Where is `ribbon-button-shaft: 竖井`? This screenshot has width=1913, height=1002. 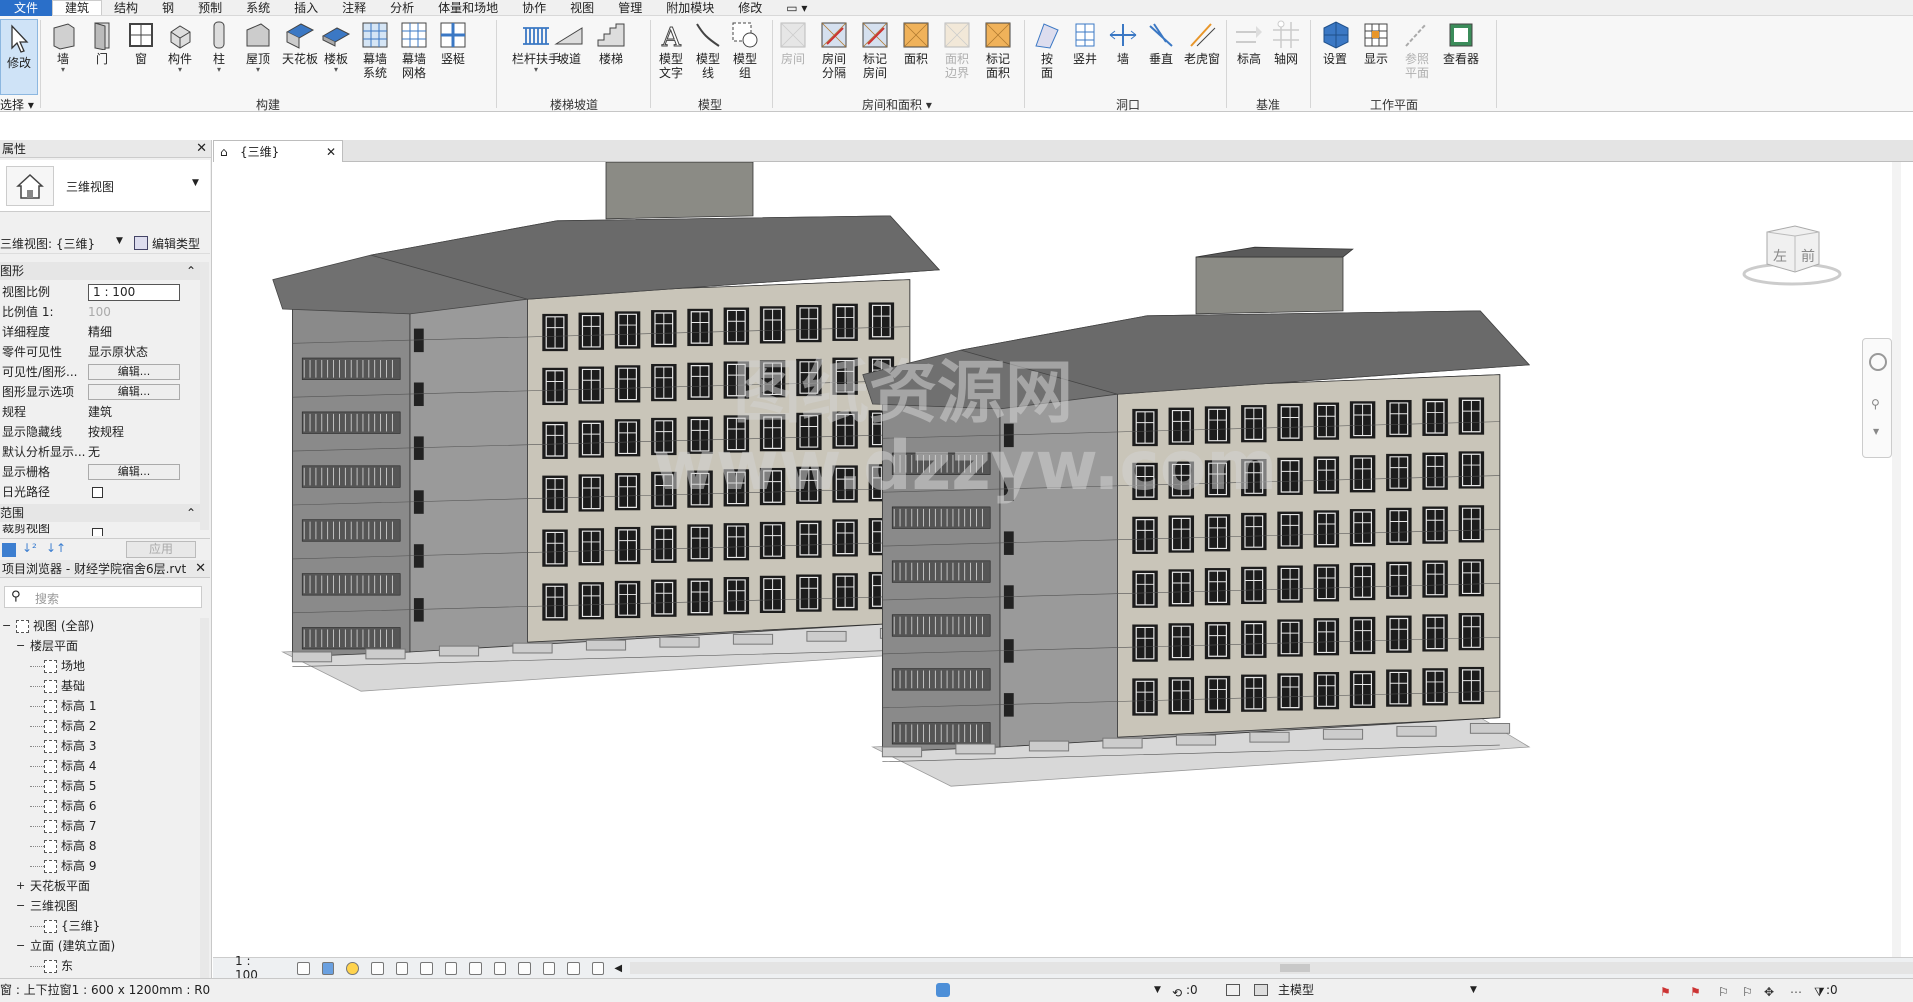
ribbon-button-shaft: 竖井 is located at coordinates (1085, 43).